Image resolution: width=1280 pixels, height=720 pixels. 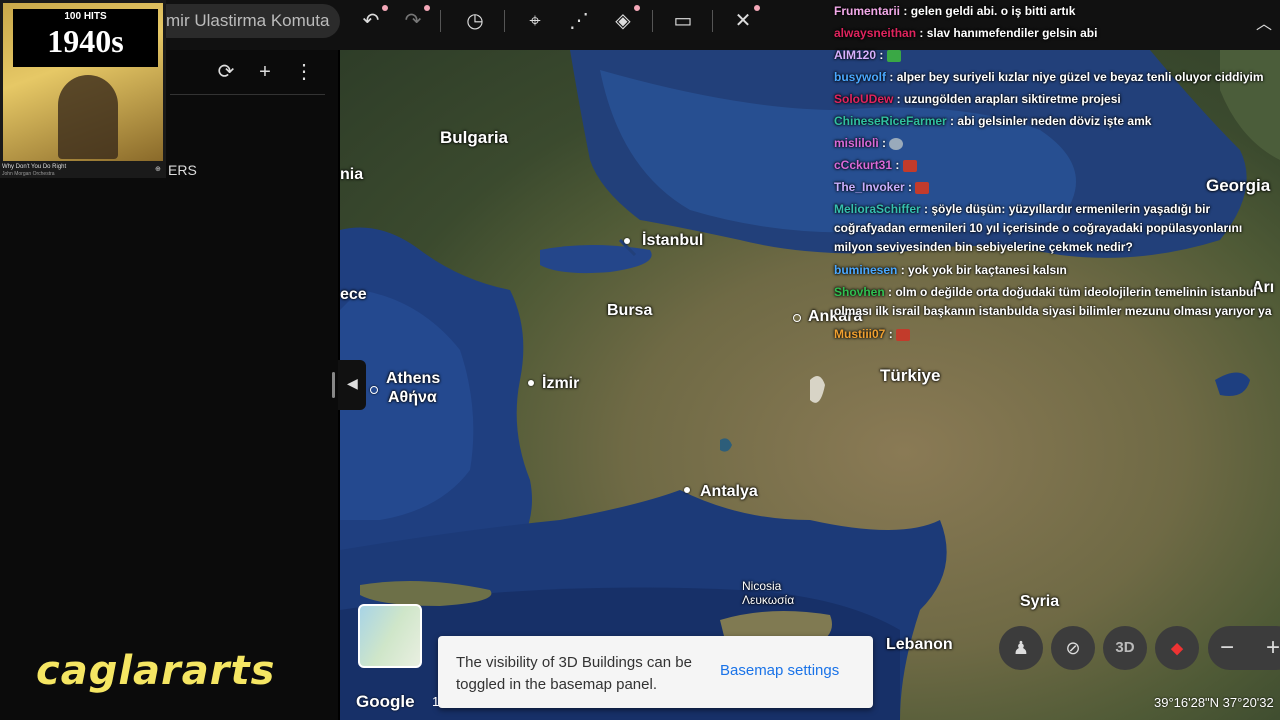 What do you see at coordinates (1057, 165) in the screenshot?
I see `chat-message: cCckurt31 :` at bounding box center [1057, 165].